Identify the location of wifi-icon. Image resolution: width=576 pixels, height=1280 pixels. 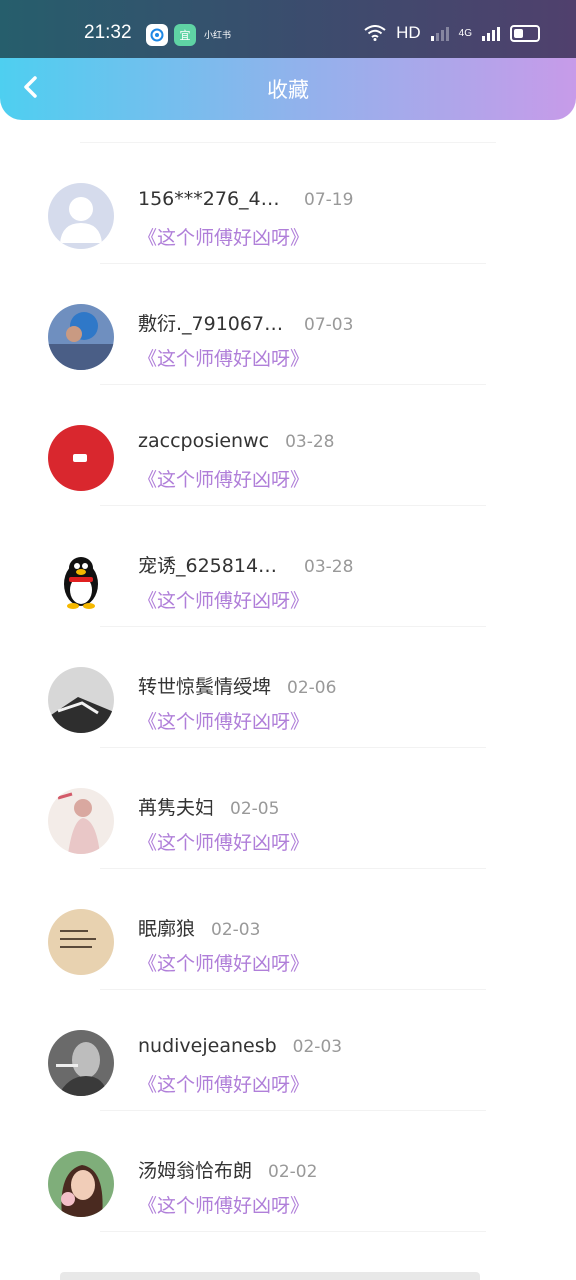
(375, 33).